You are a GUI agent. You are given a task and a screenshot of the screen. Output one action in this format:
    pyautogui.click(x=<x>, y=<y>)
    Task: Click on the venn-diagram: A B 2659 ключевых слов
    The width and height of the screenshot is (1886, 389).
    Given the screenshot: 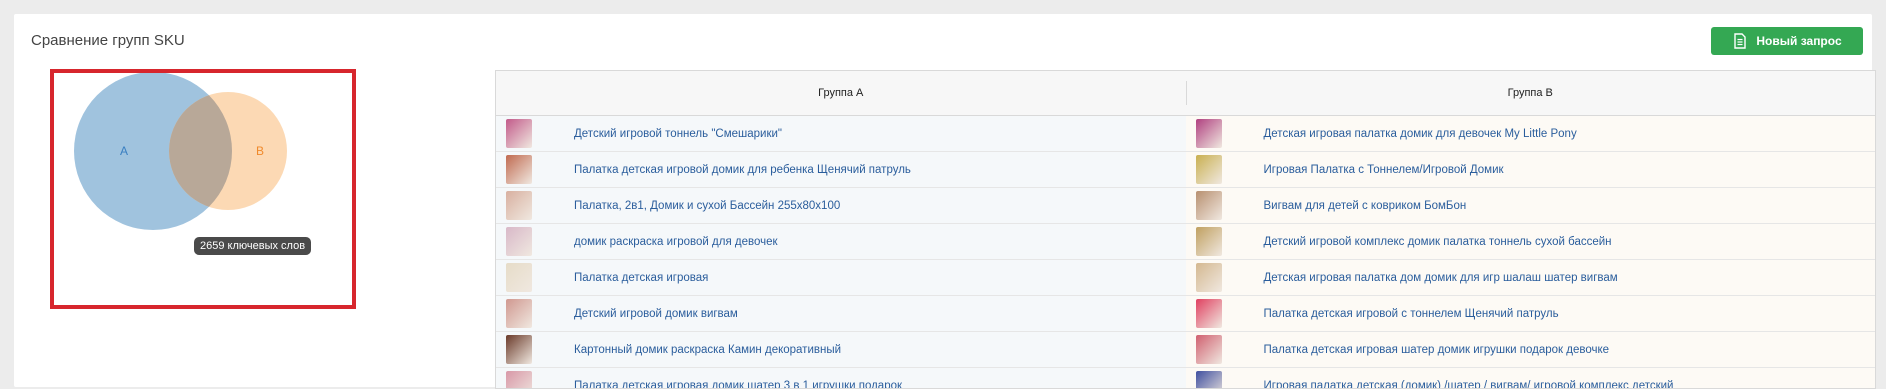 What is the action you would take?
    pyautogui.click(x=203, y=189)
    